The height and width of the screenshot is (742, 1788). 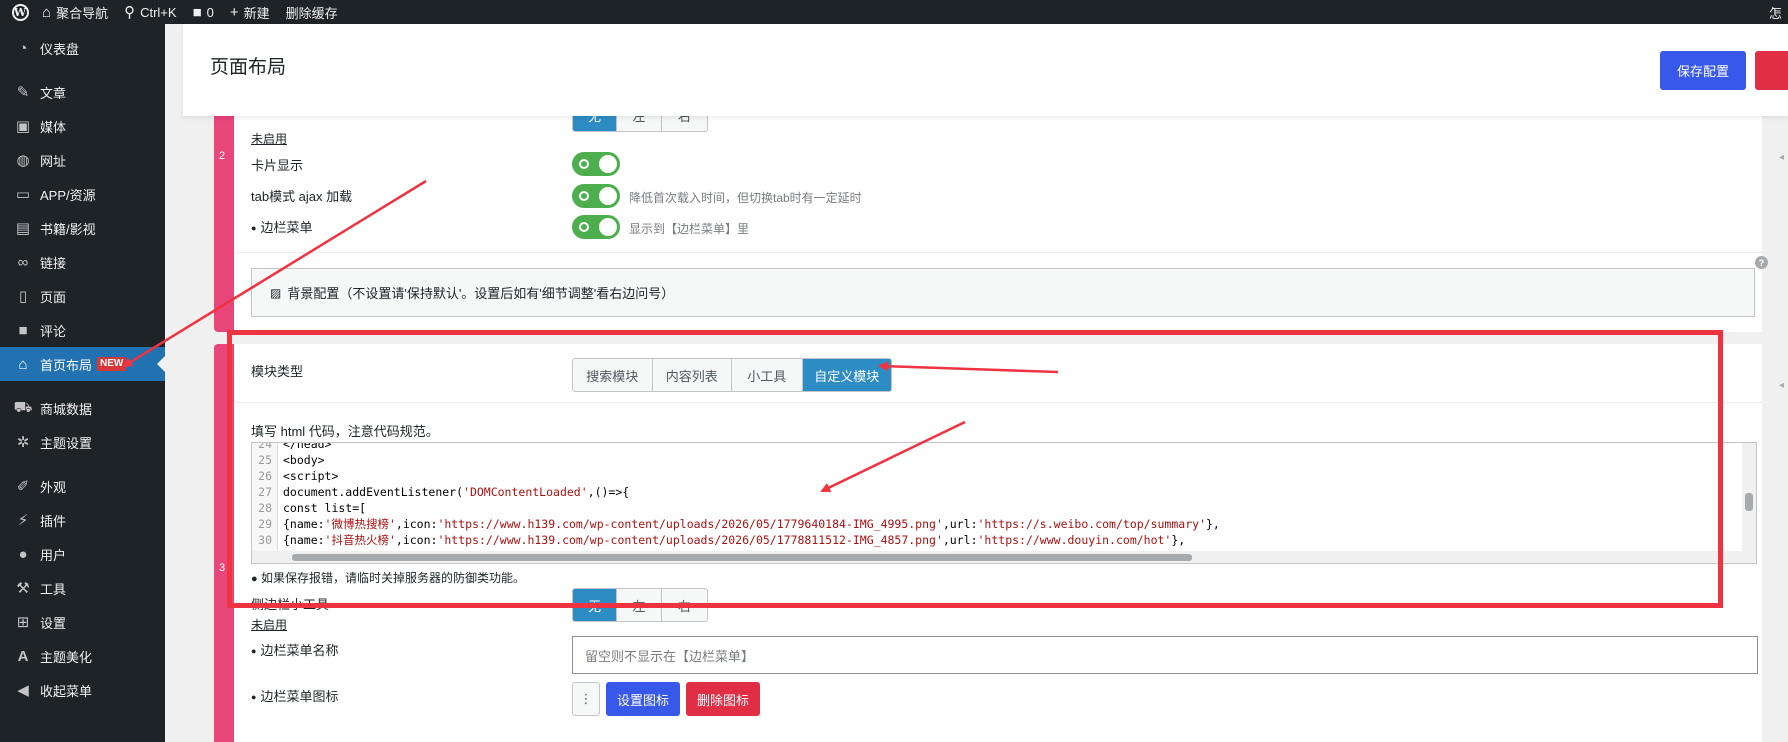 What do you see at coordinates (150, 12) in the screenshot?
I see `adminbar-search: ⚲ Ctrl+K` at bounding box center [150, 12].